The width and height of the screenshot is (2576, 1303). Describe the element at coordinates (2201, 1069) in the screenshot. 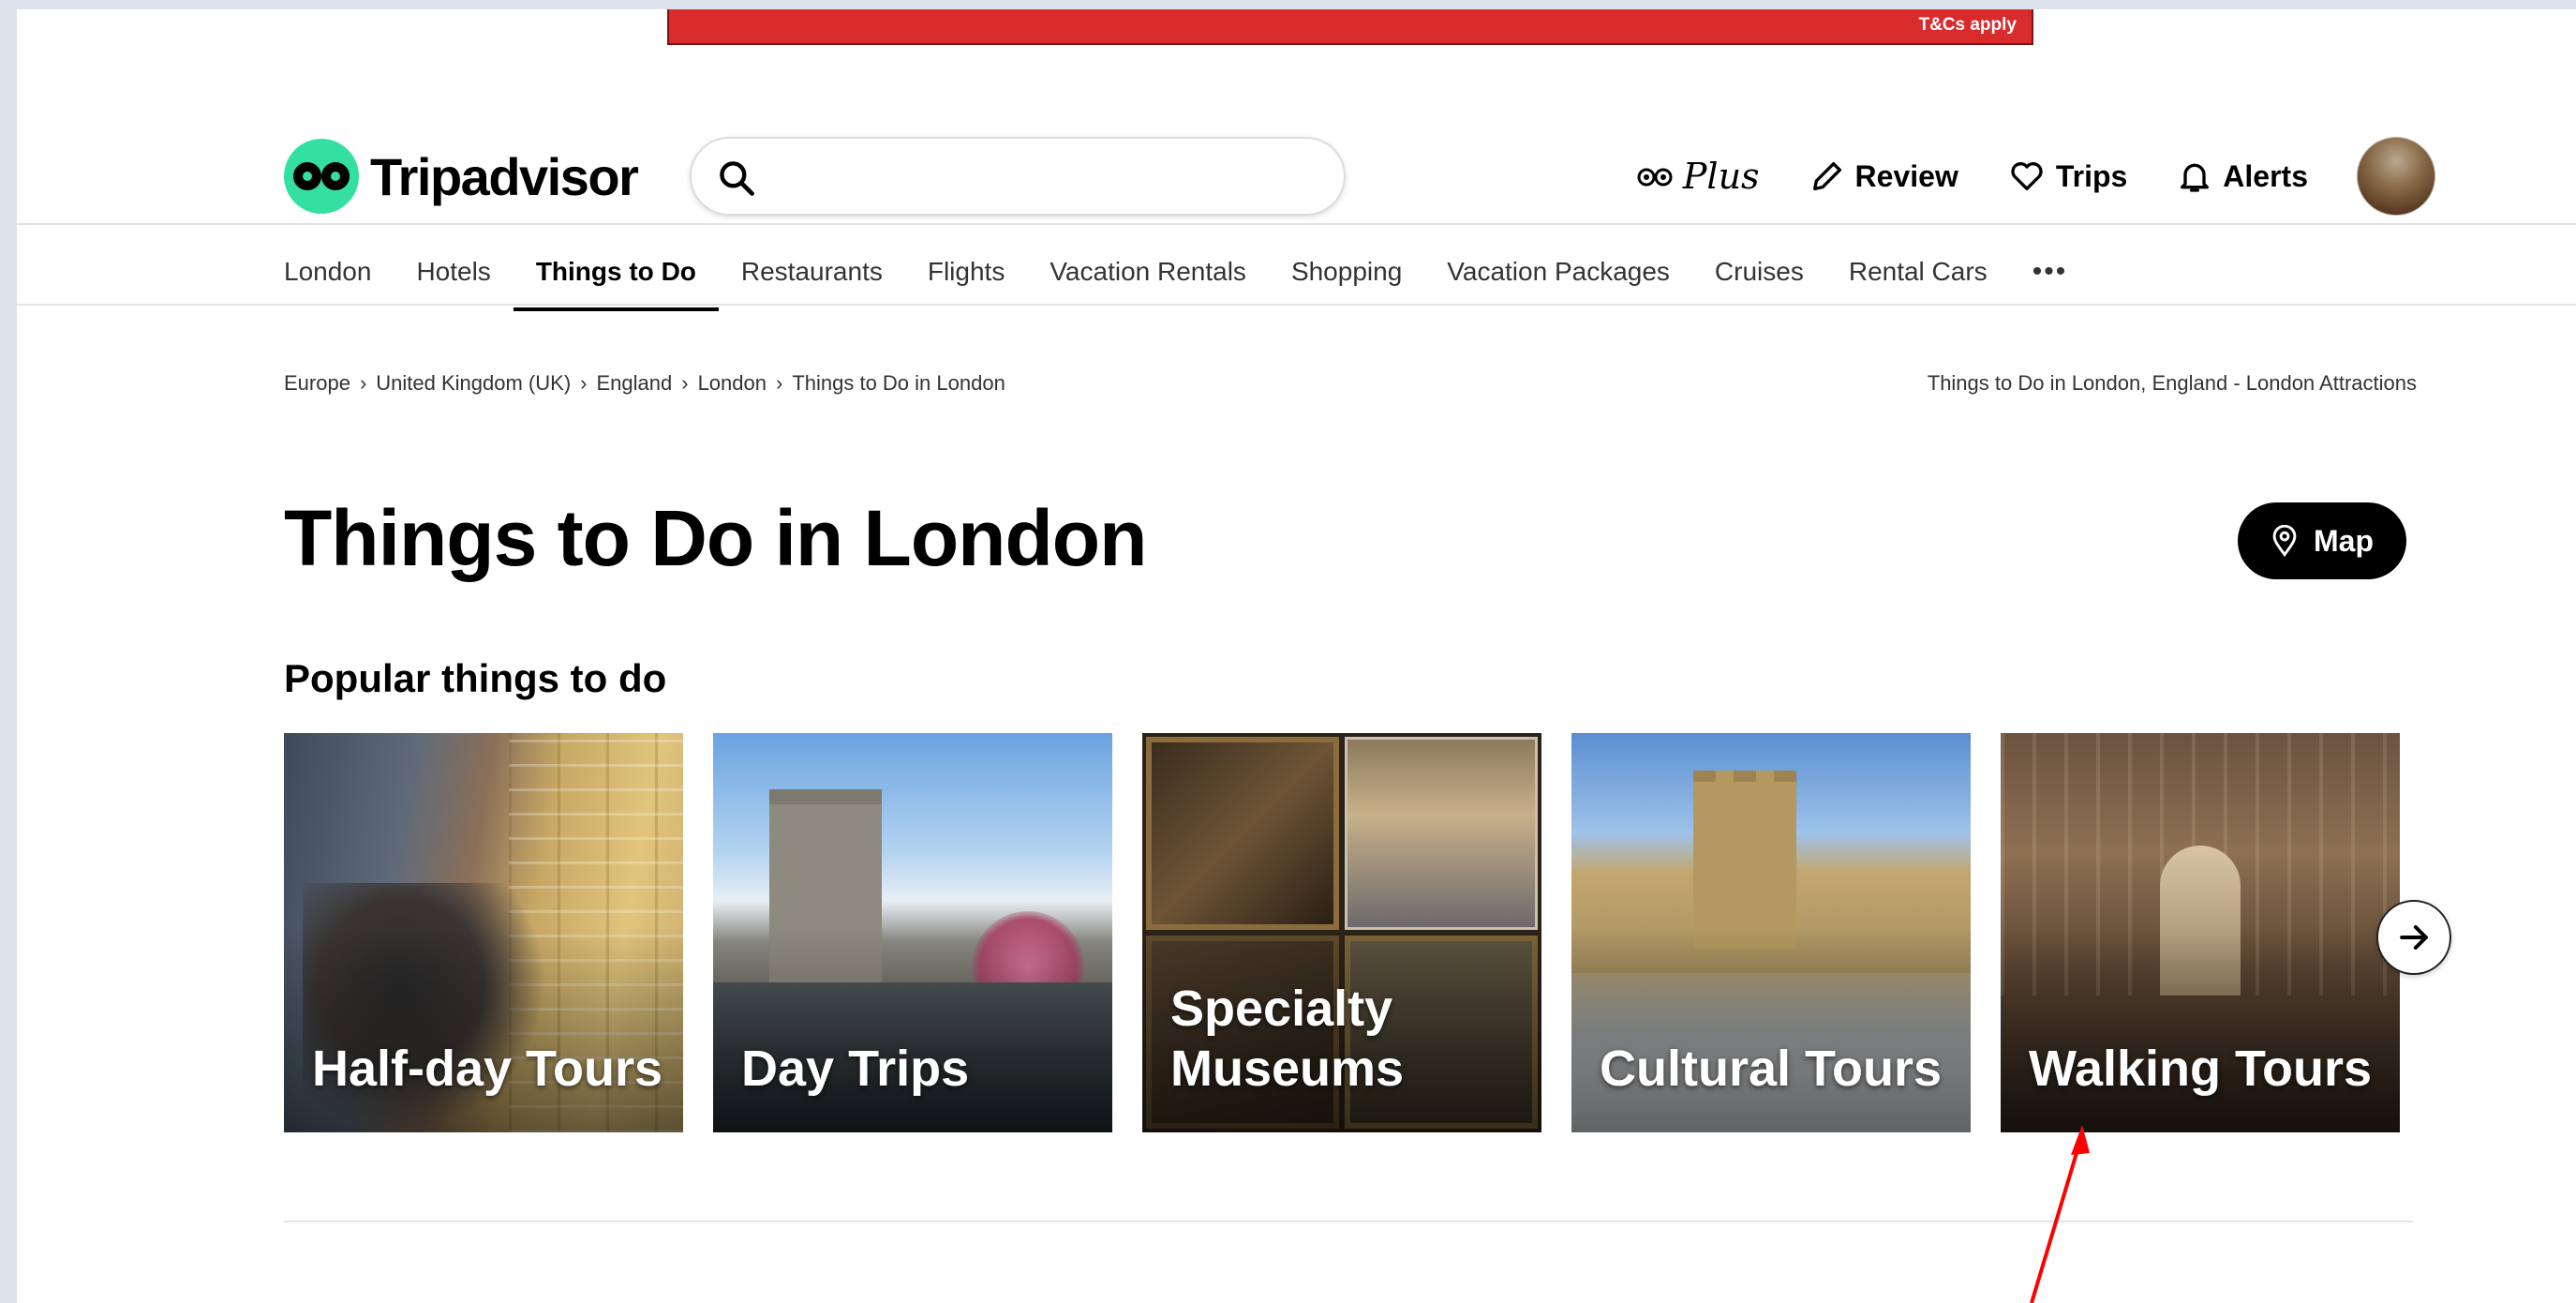

I see `card-label: Walking Tours` at that location.